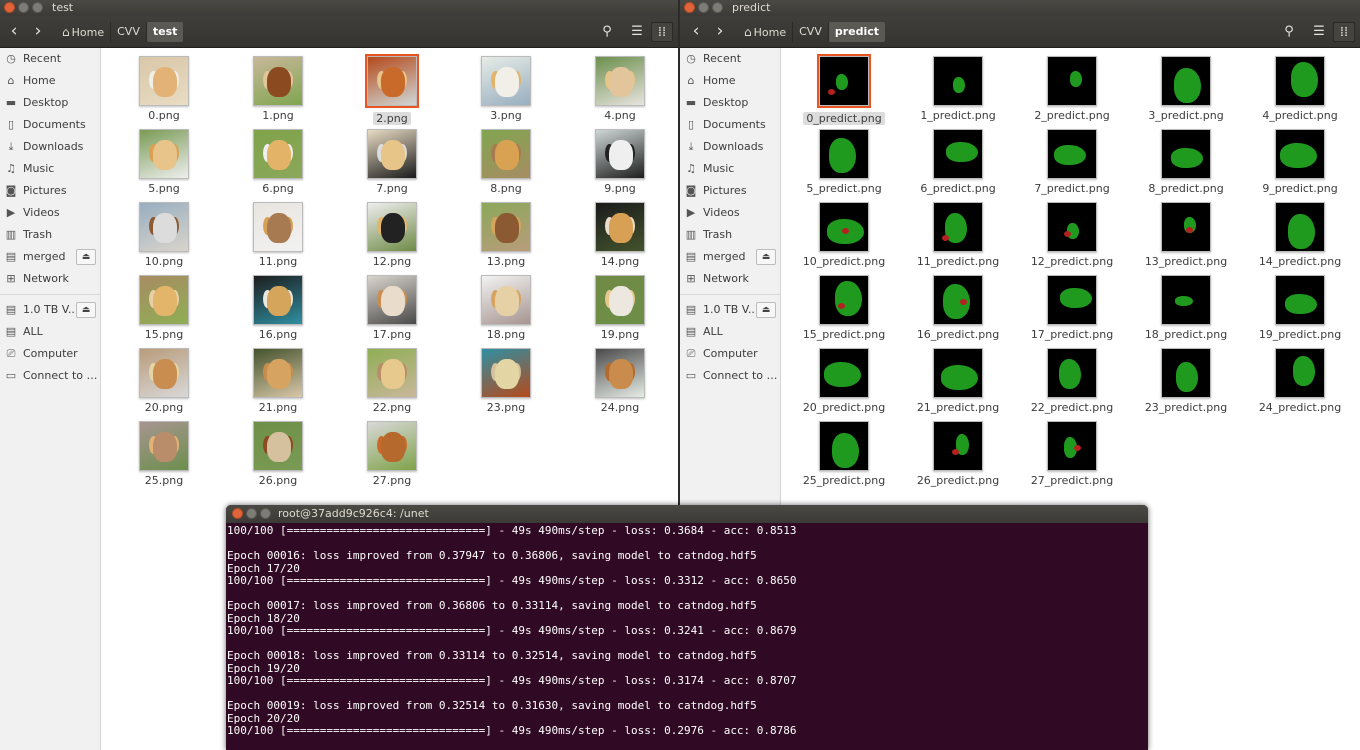 This screenshot has height=750, width=1360. I want to click on breadcrumb-cvv: CVV, so click(128, 32).